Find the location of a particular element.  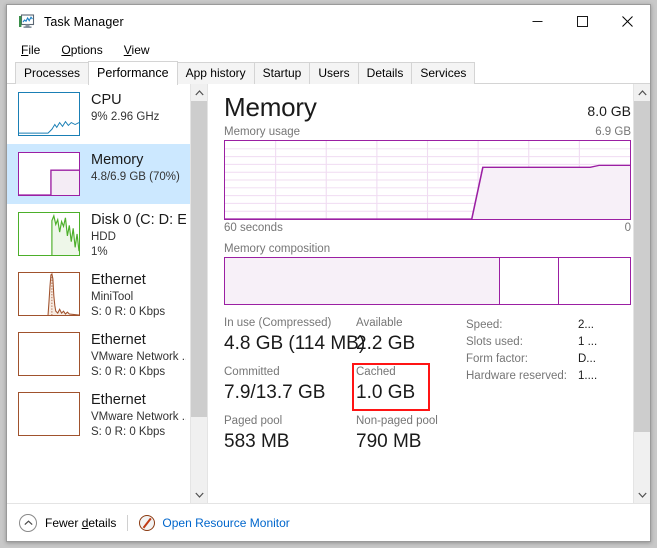

composition-segment-in-use is located at coordinates (363, 281).